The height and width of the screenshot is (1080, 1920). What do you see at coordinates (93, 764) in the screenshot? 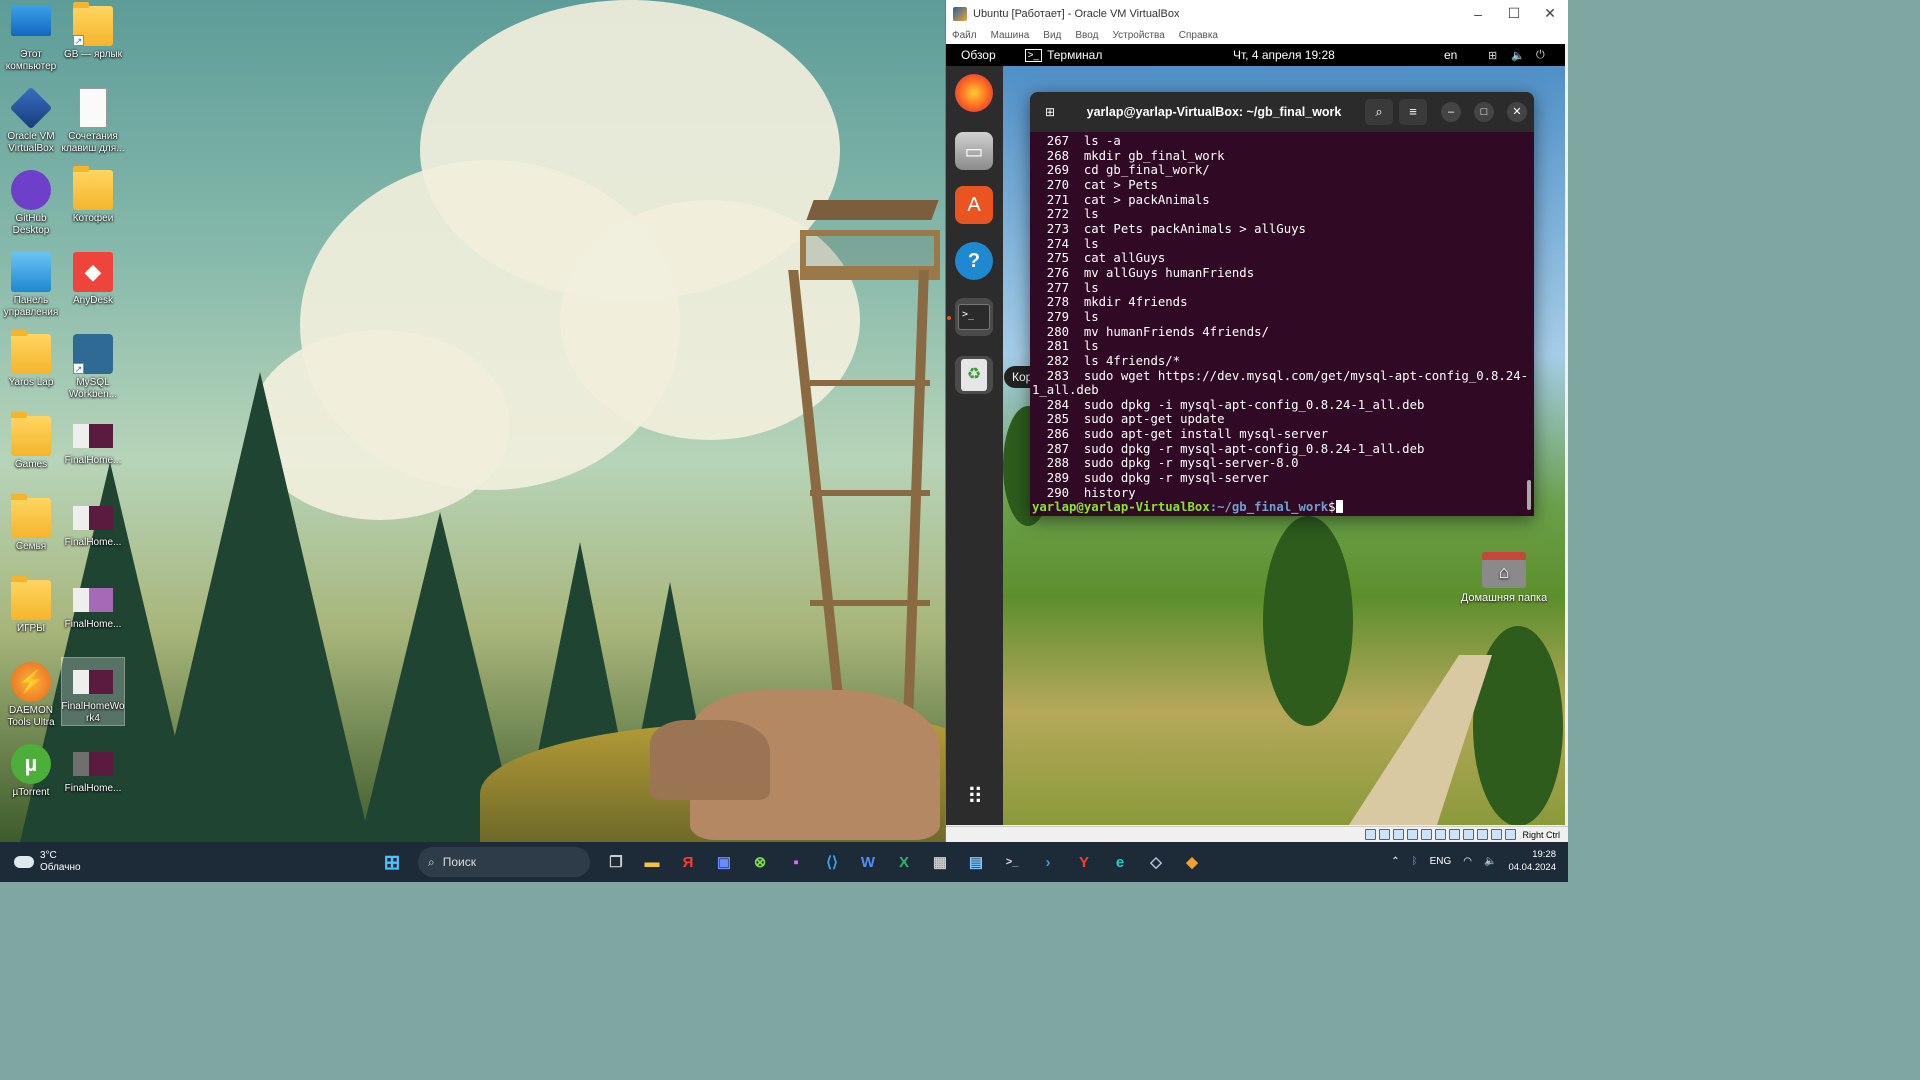
I see `image-file-icon` at bounding box center [93, 764].